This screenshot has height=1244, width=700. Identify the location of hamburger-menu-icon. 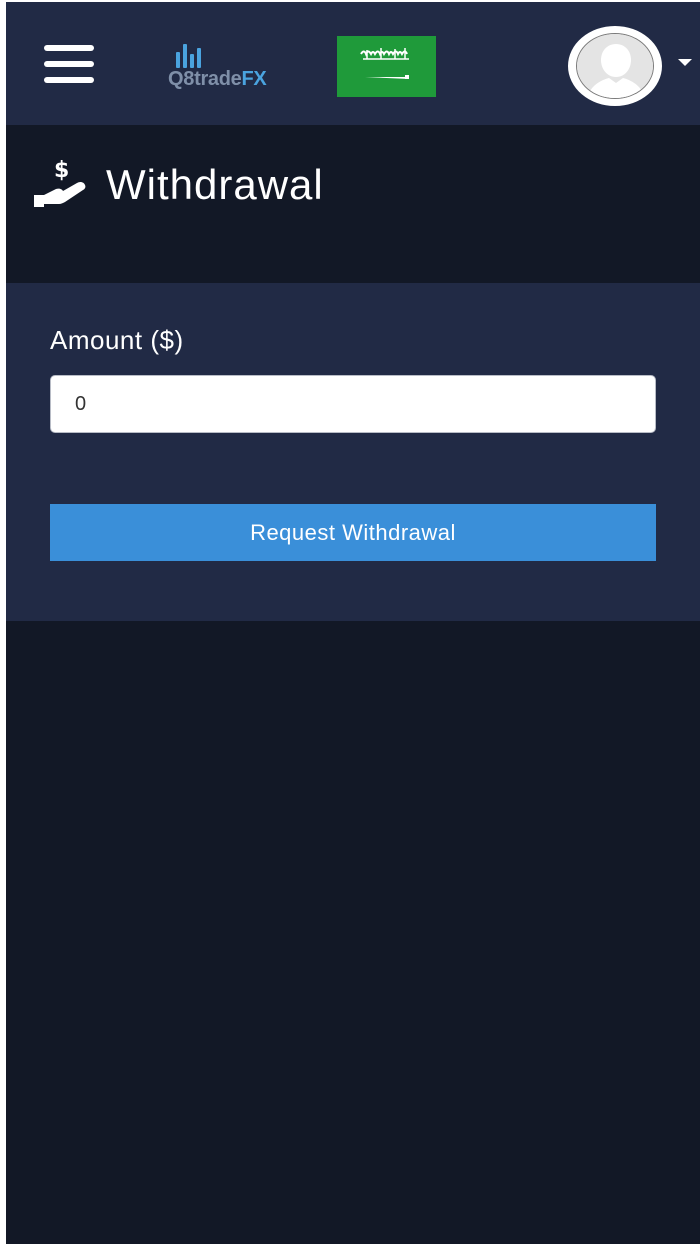
(69, 64).